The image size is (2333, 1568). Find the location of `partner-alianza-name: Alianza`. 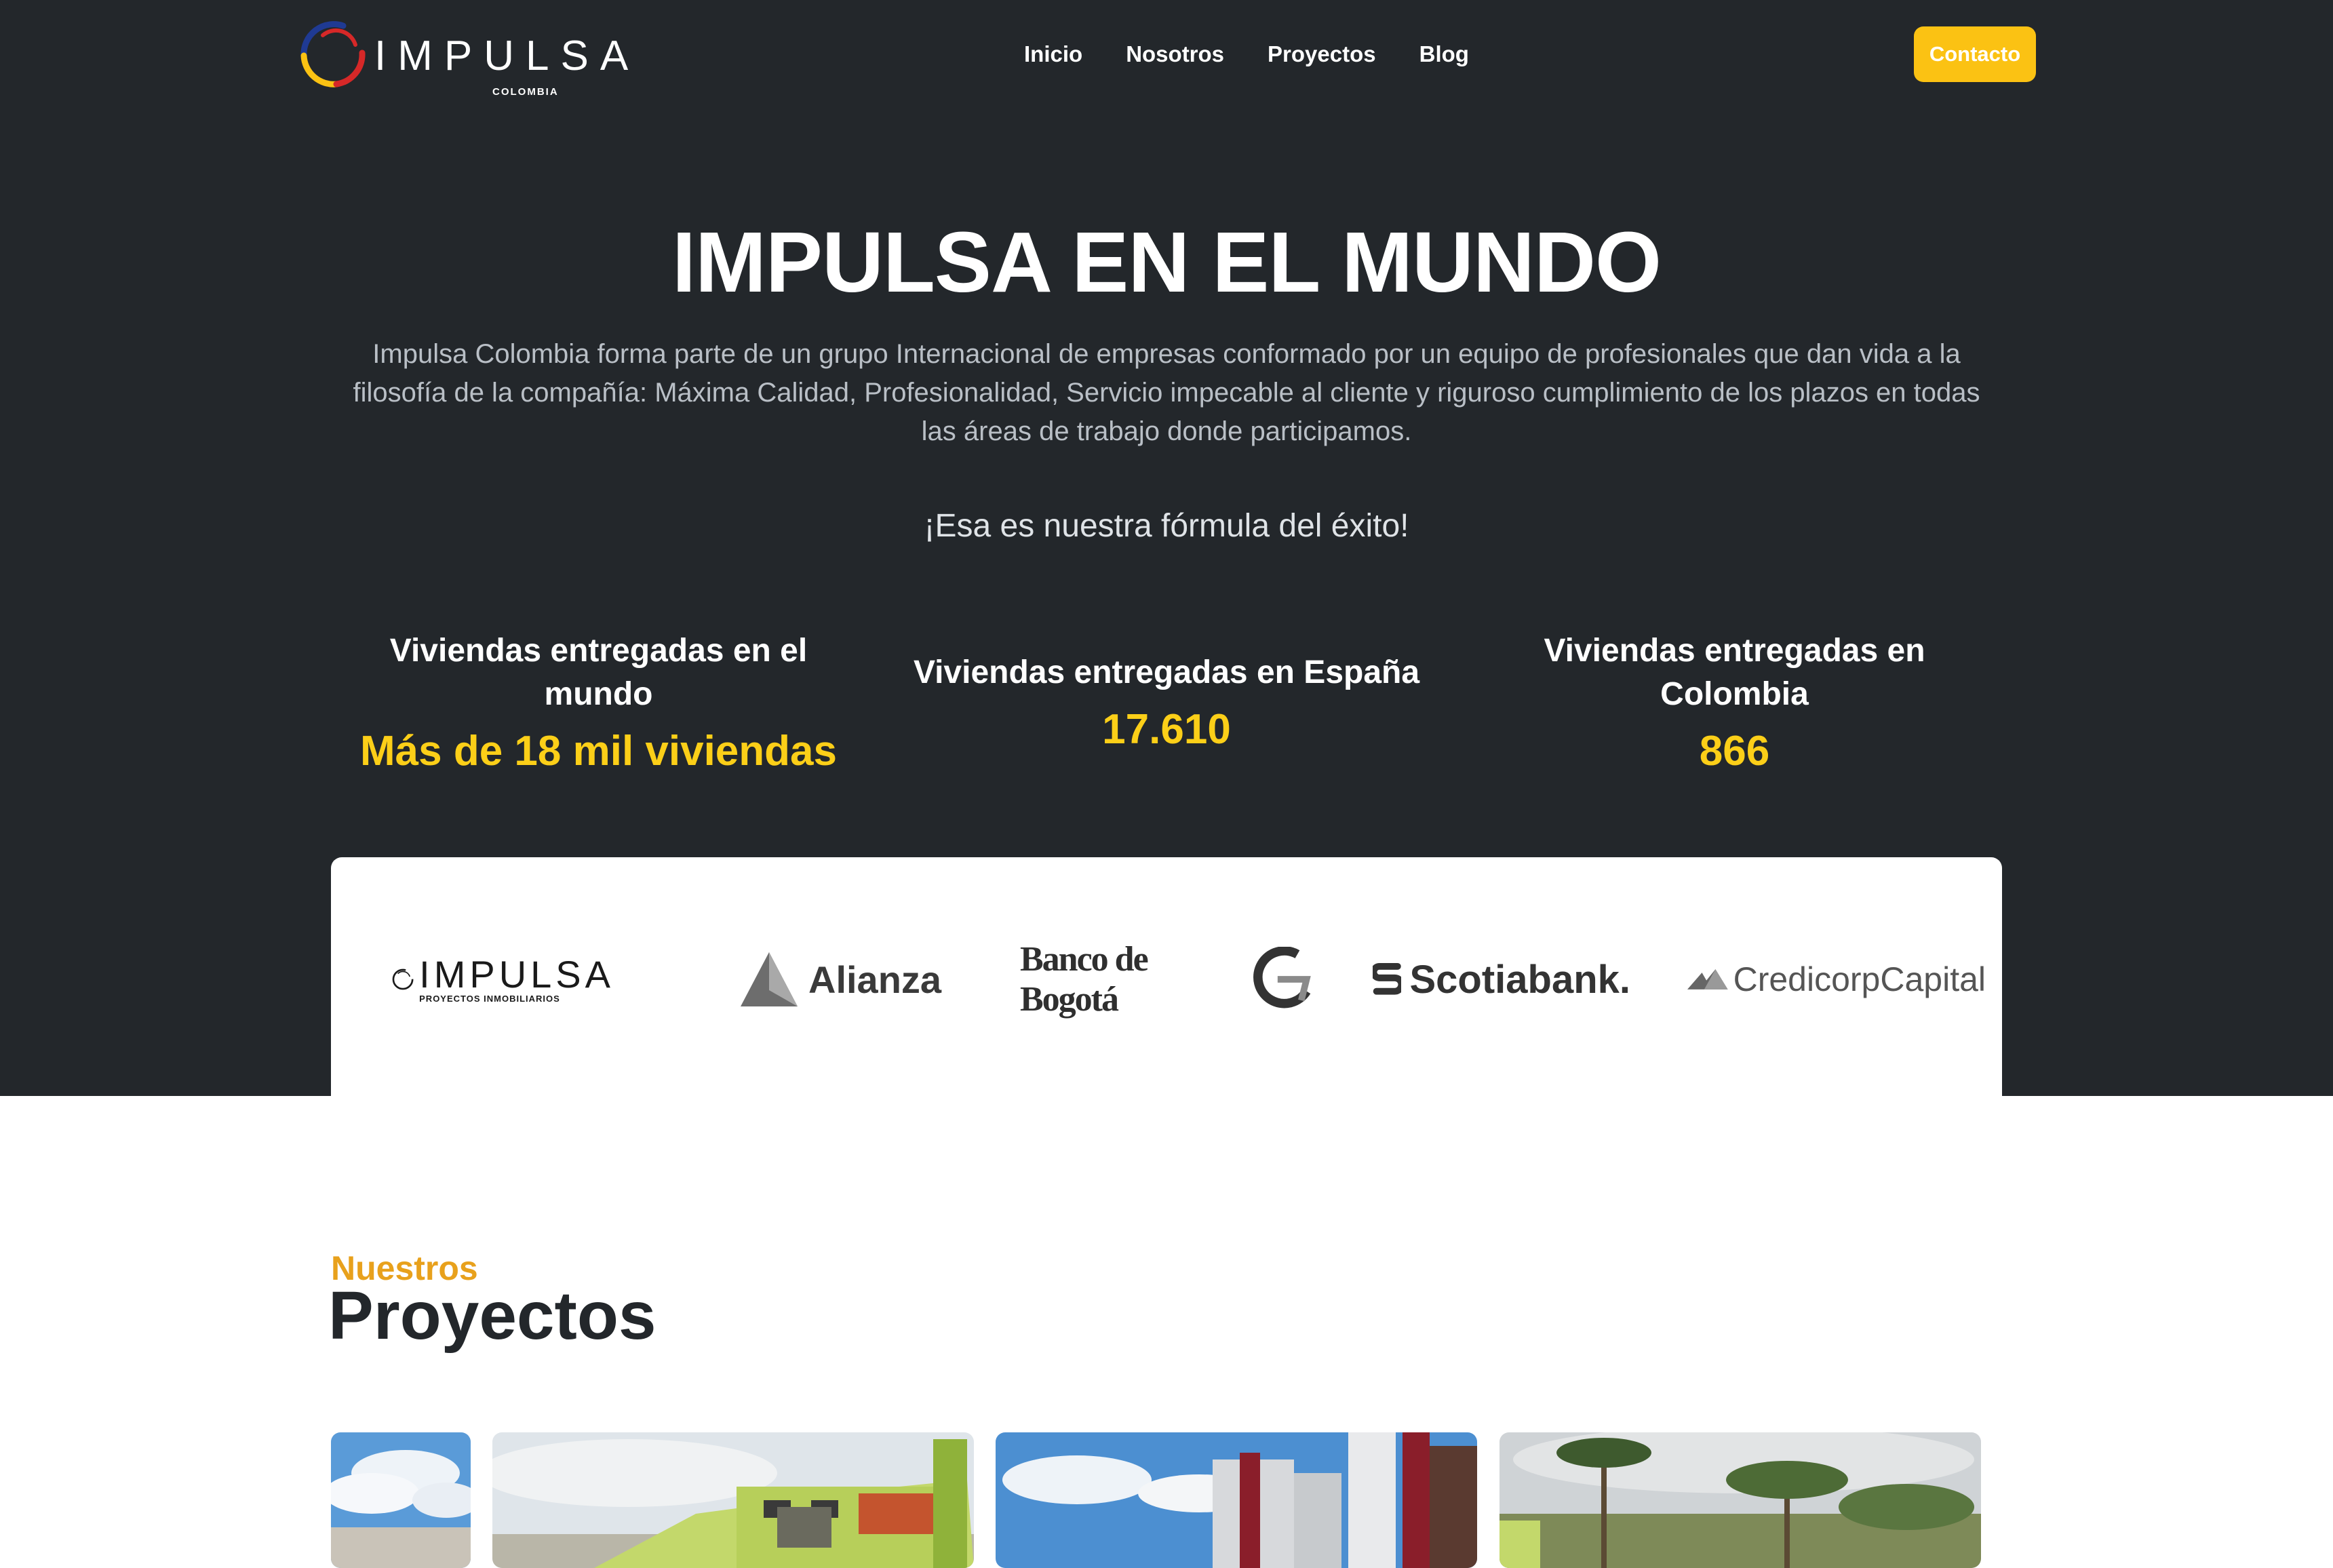

partner-alianza-name: Alianza is located at coordinates (875, 979).